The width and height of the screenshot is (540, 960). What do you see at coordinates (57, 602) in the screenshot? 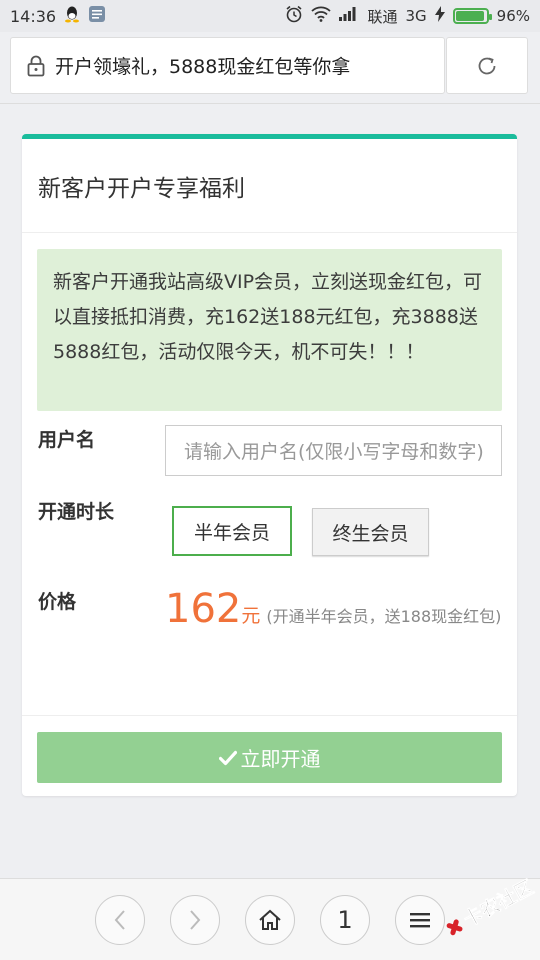
I see `price-label: 价格` at bounding box center [57, 602].